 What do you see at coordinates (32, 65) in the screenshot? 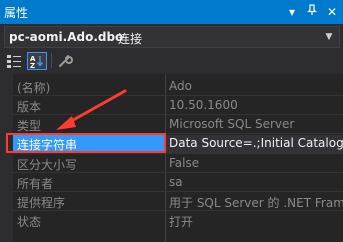
I see `svg-text: Z` at bounding box center [32, 65].